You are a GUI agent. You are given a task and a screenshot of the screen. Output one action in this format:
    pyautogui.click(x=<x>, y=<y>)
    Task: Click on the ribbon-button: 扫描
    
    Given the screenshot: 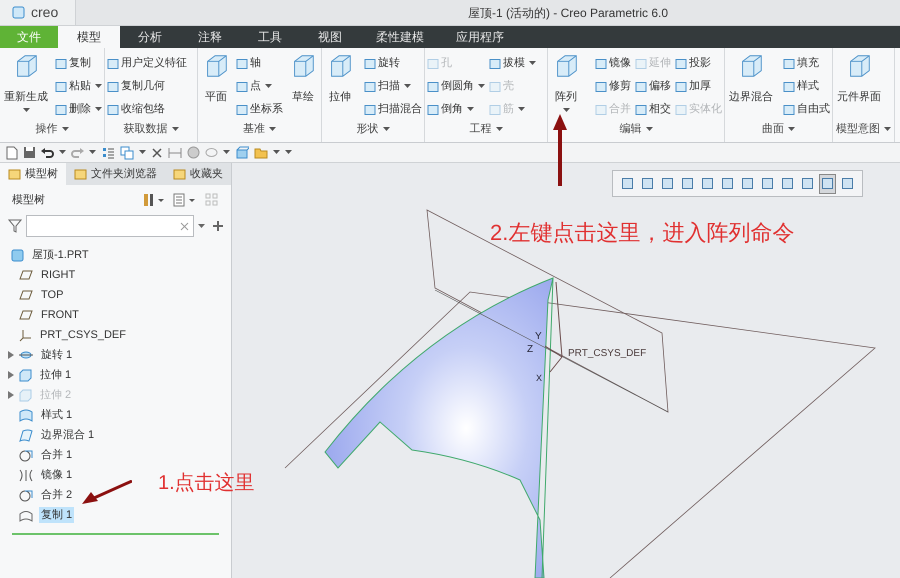 What is the action you would take?
    pyautogui.click(x=393, y=86)
    